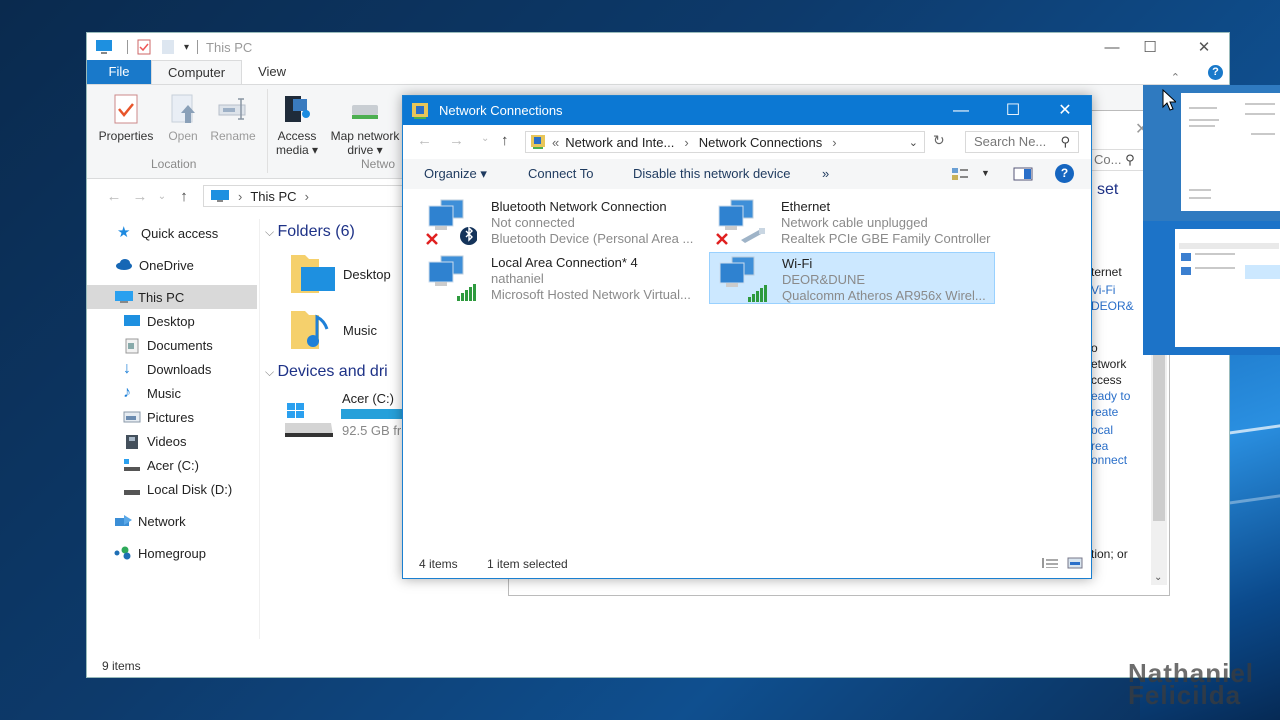 This screenshot has width=1280, height=720. What do you see at coordinates (1064, 173) in the screenshot?
I see `nw-help-icon: ?` at bounding box center [1064, 173].